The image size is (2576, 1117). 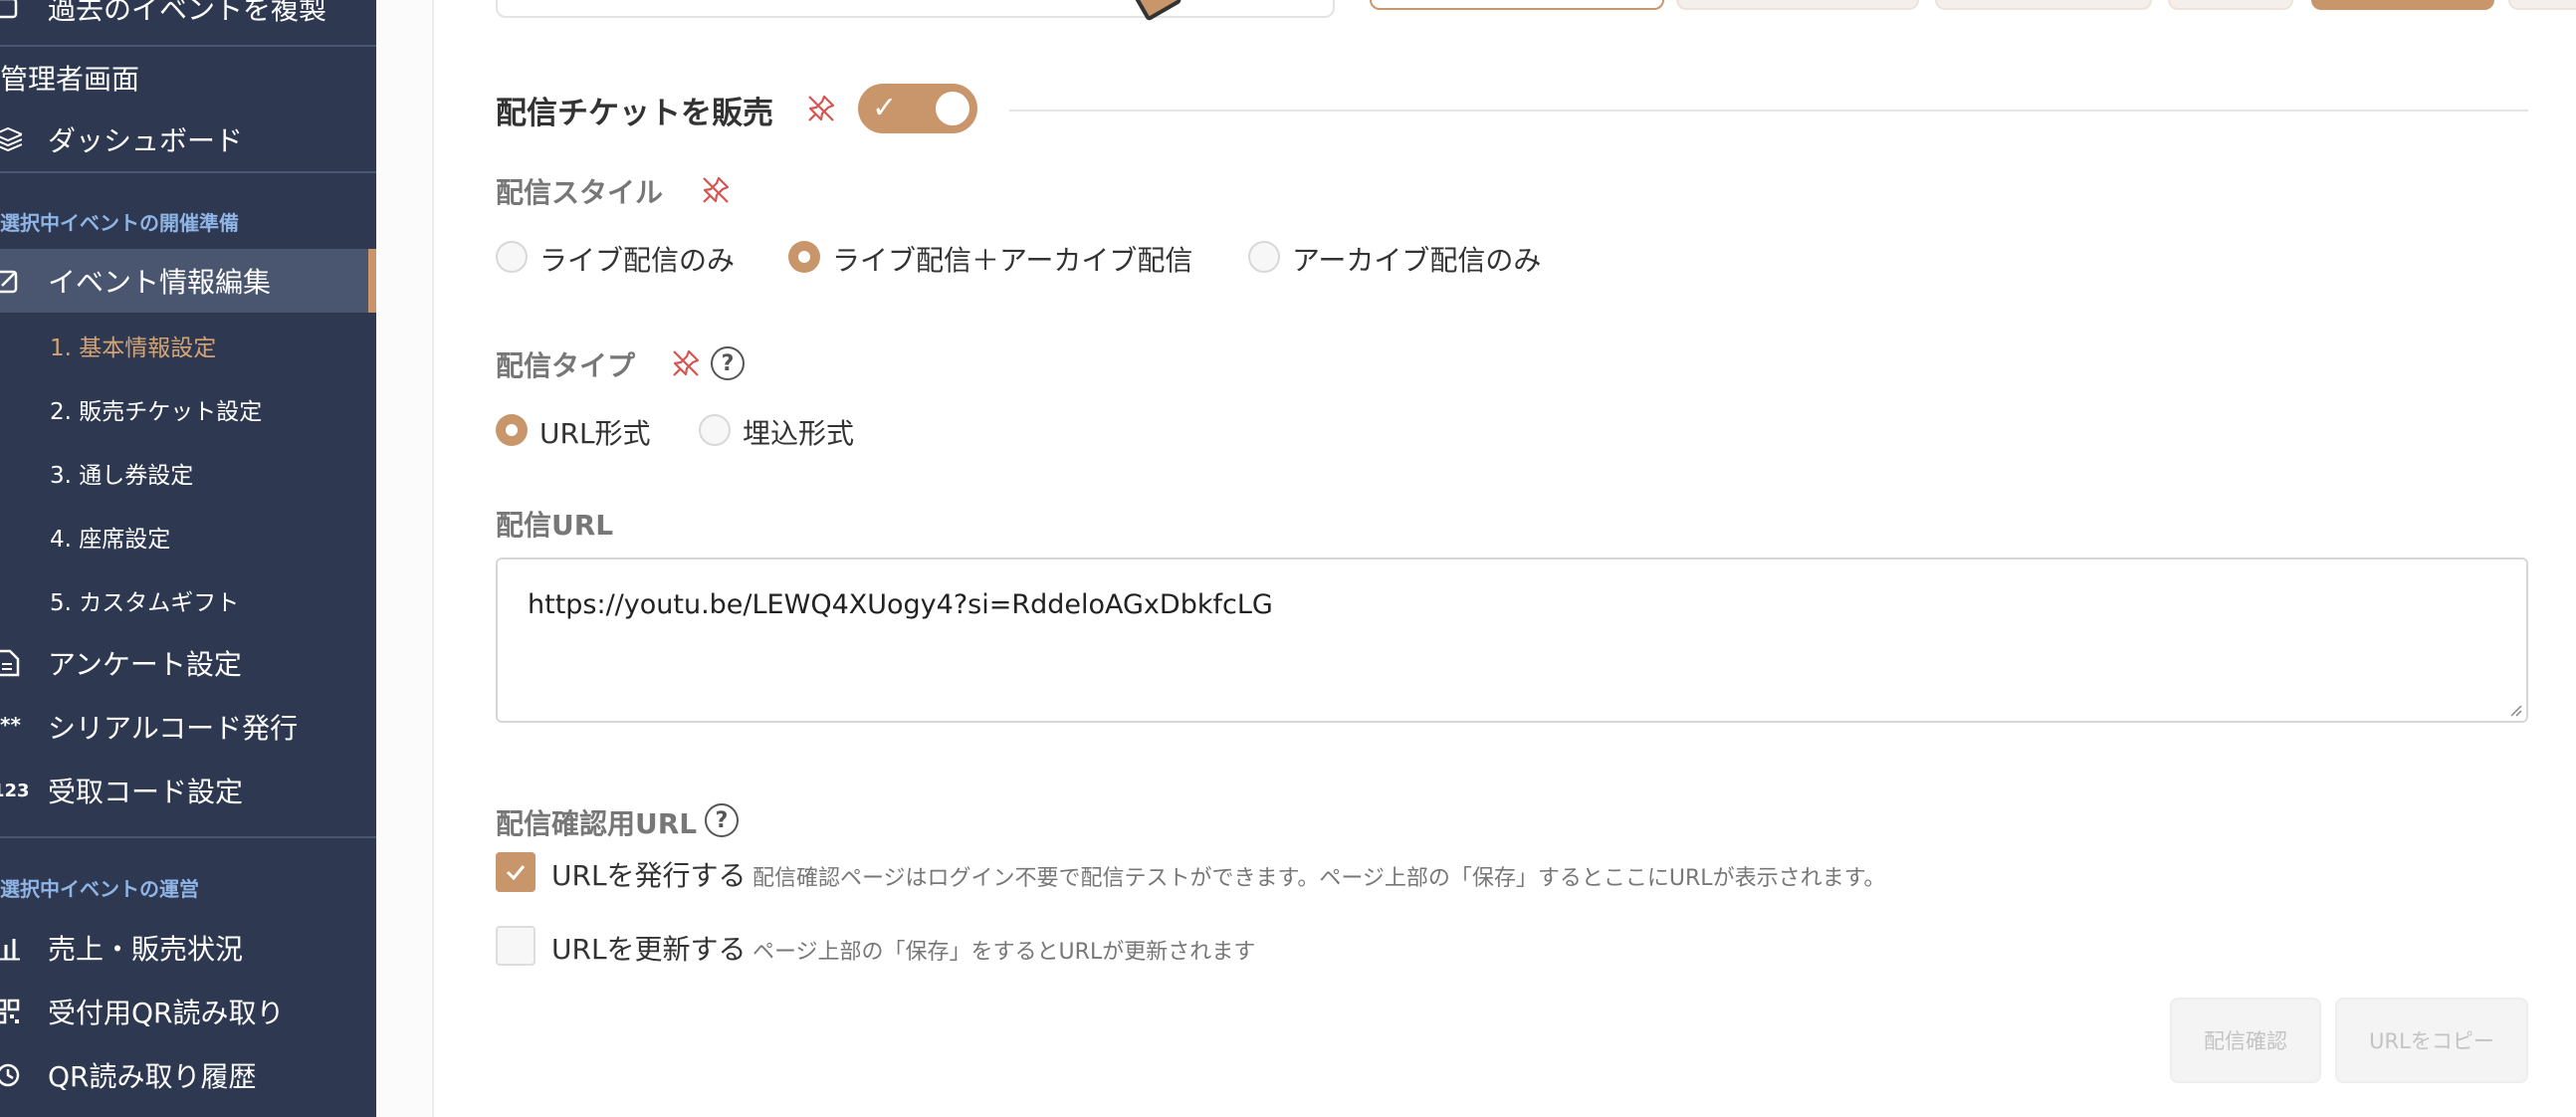 I want to click on update-url-note: ページ上部の「保存」をするとURLが更新されます, so click(x=1004, y=952).